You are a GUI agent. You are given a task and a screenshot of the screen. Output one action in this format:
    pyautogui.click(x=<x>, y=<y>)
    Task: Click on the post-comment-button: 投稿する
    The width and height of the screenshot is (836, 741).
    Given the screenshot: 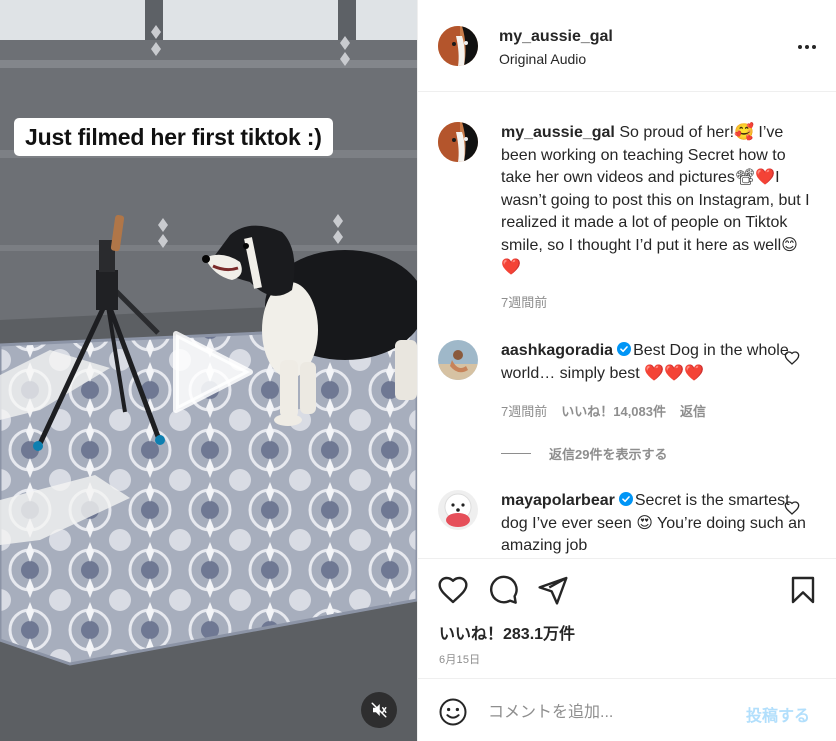 What is the action you would take?
    pyautogui.click(x=778, y=714)
    